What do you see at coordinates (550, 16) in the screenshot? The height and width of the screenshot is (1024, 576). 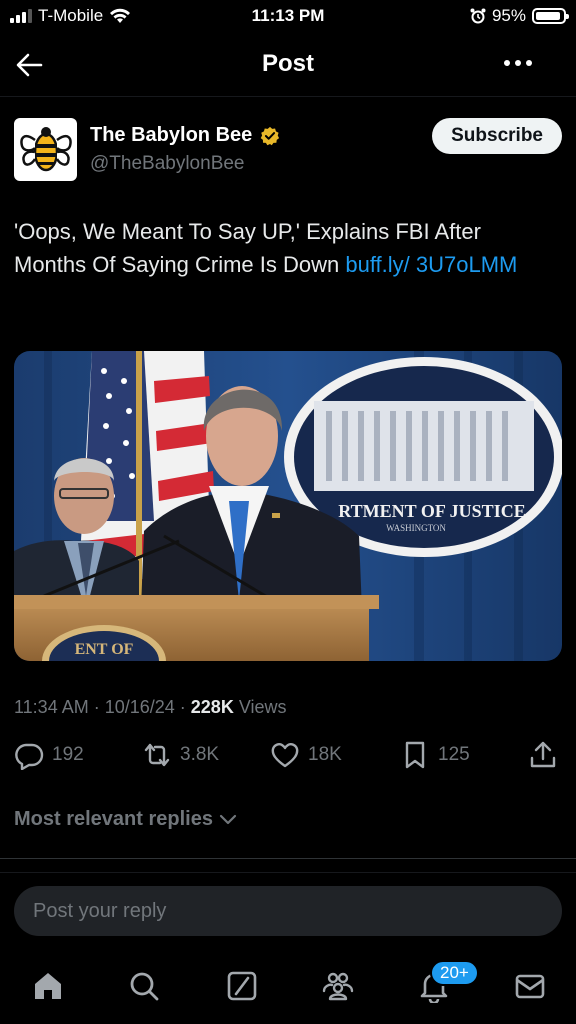 I see `battery-icon` at bounding box center [550, 16].